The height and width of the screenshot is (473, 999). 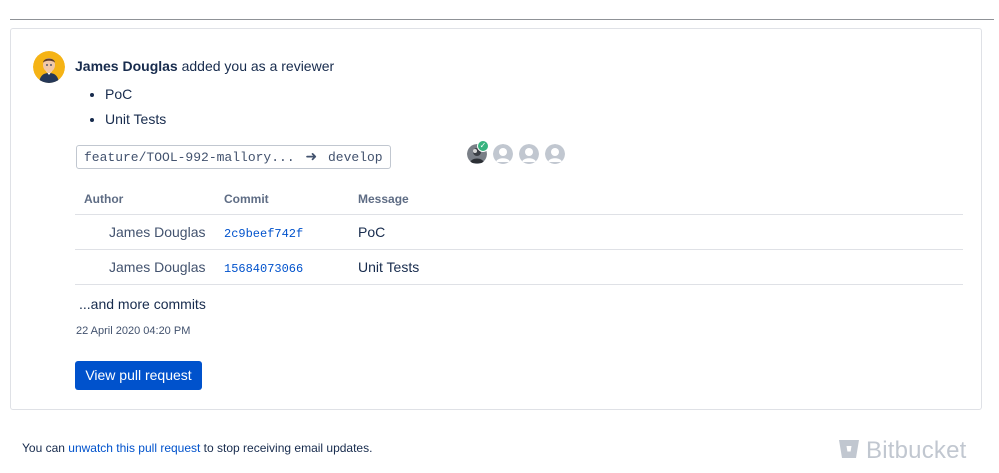 What do you see at coordinates (660, 267) in the screenshot?
I see `commit-message: Unit Tests` at bounding box center [660, 267].